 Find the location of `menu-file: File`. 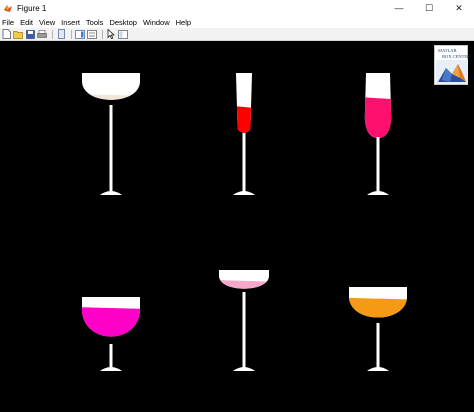

menu-file: File is located at coordinates (8, 22).